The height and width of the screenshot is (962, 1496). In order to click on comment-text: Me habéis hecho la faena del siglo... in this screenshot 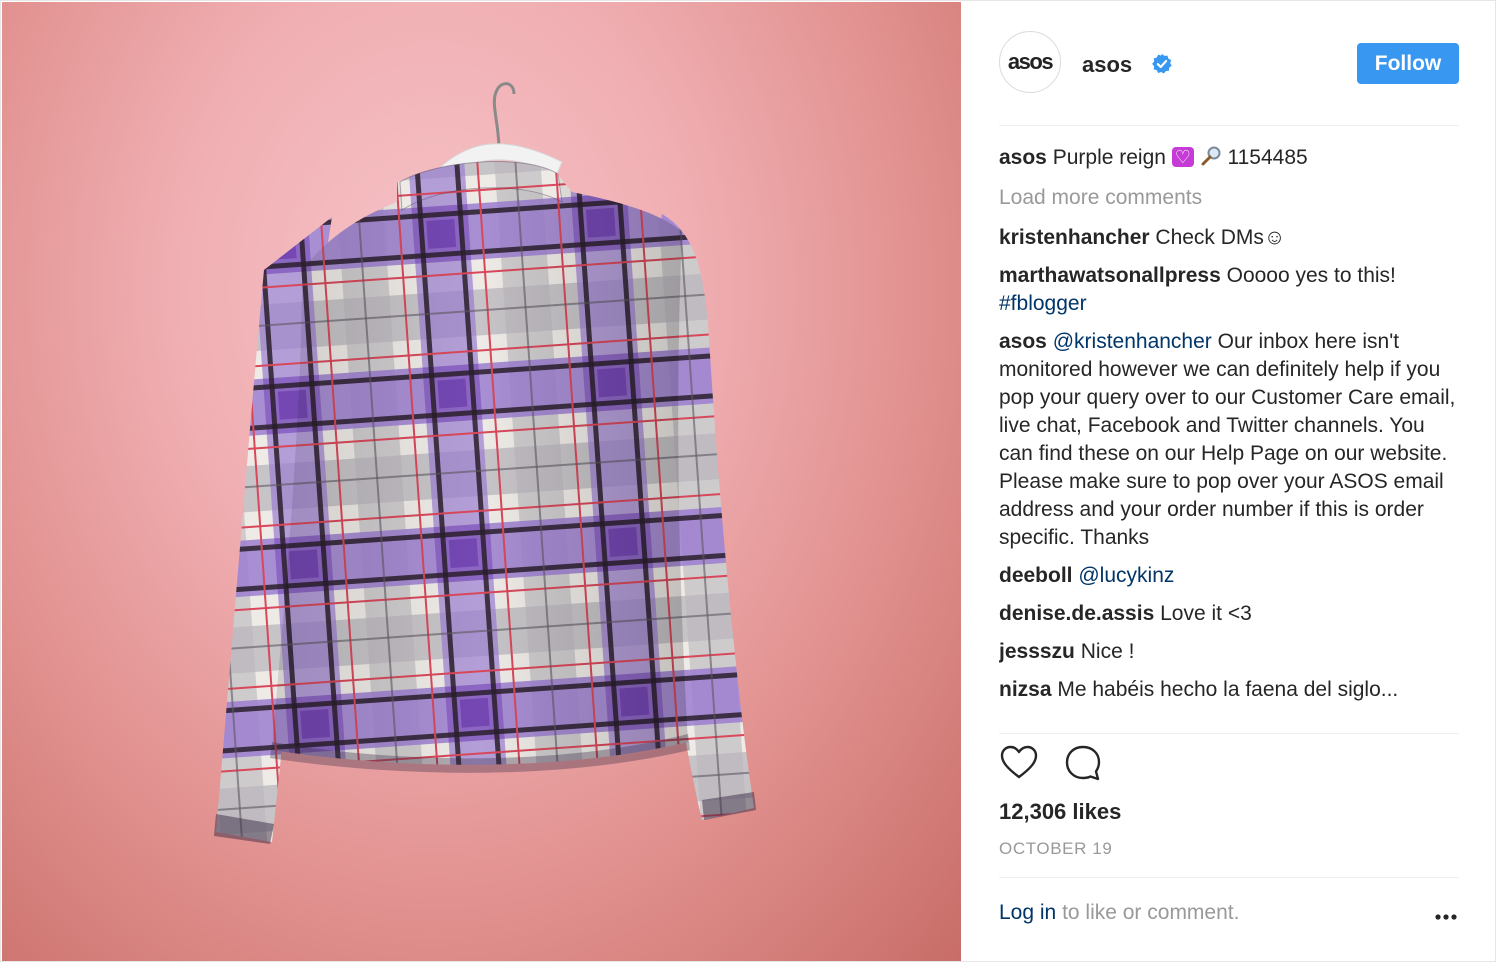, I will do `click(1228, 689)`.